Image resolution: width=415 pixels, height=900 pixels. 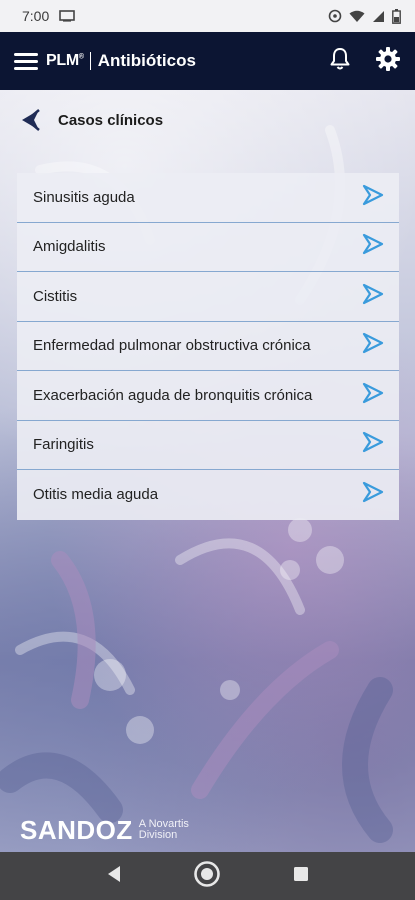 I want to click on signal-icon, so click(x=378, y=16).